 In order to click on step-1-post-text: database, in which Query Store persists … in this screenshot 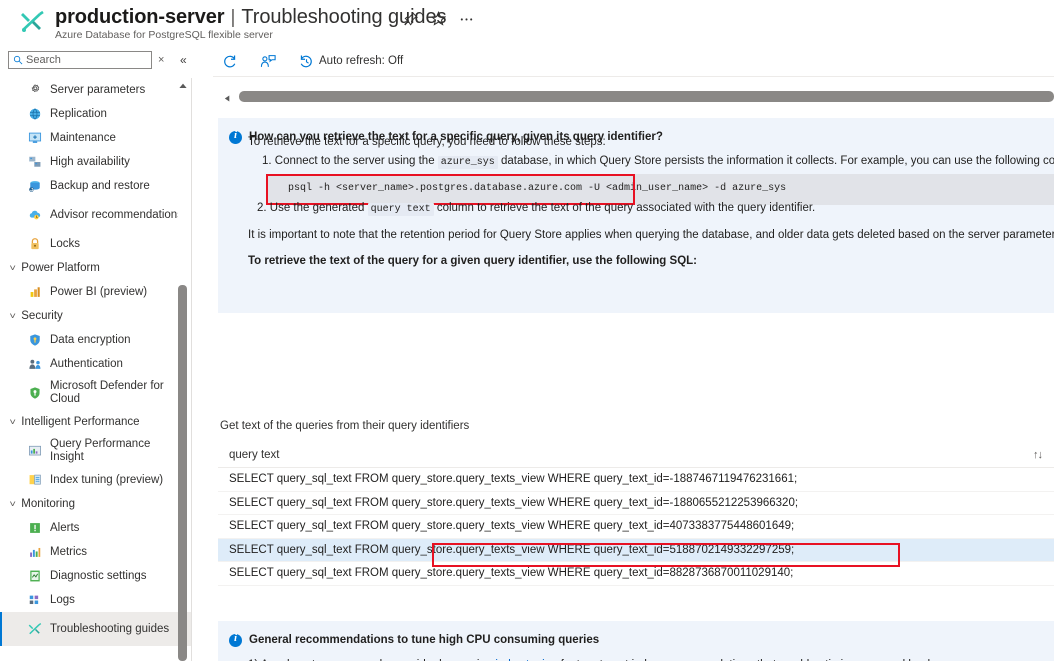, I will do `click(775, 161)`.